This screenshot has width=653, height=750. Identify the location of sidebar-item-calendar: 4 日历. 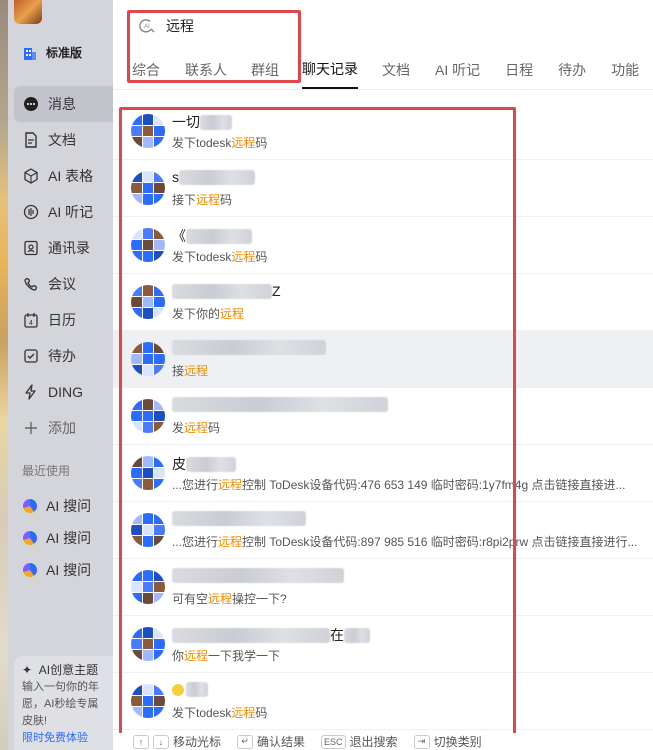
(63, 320).